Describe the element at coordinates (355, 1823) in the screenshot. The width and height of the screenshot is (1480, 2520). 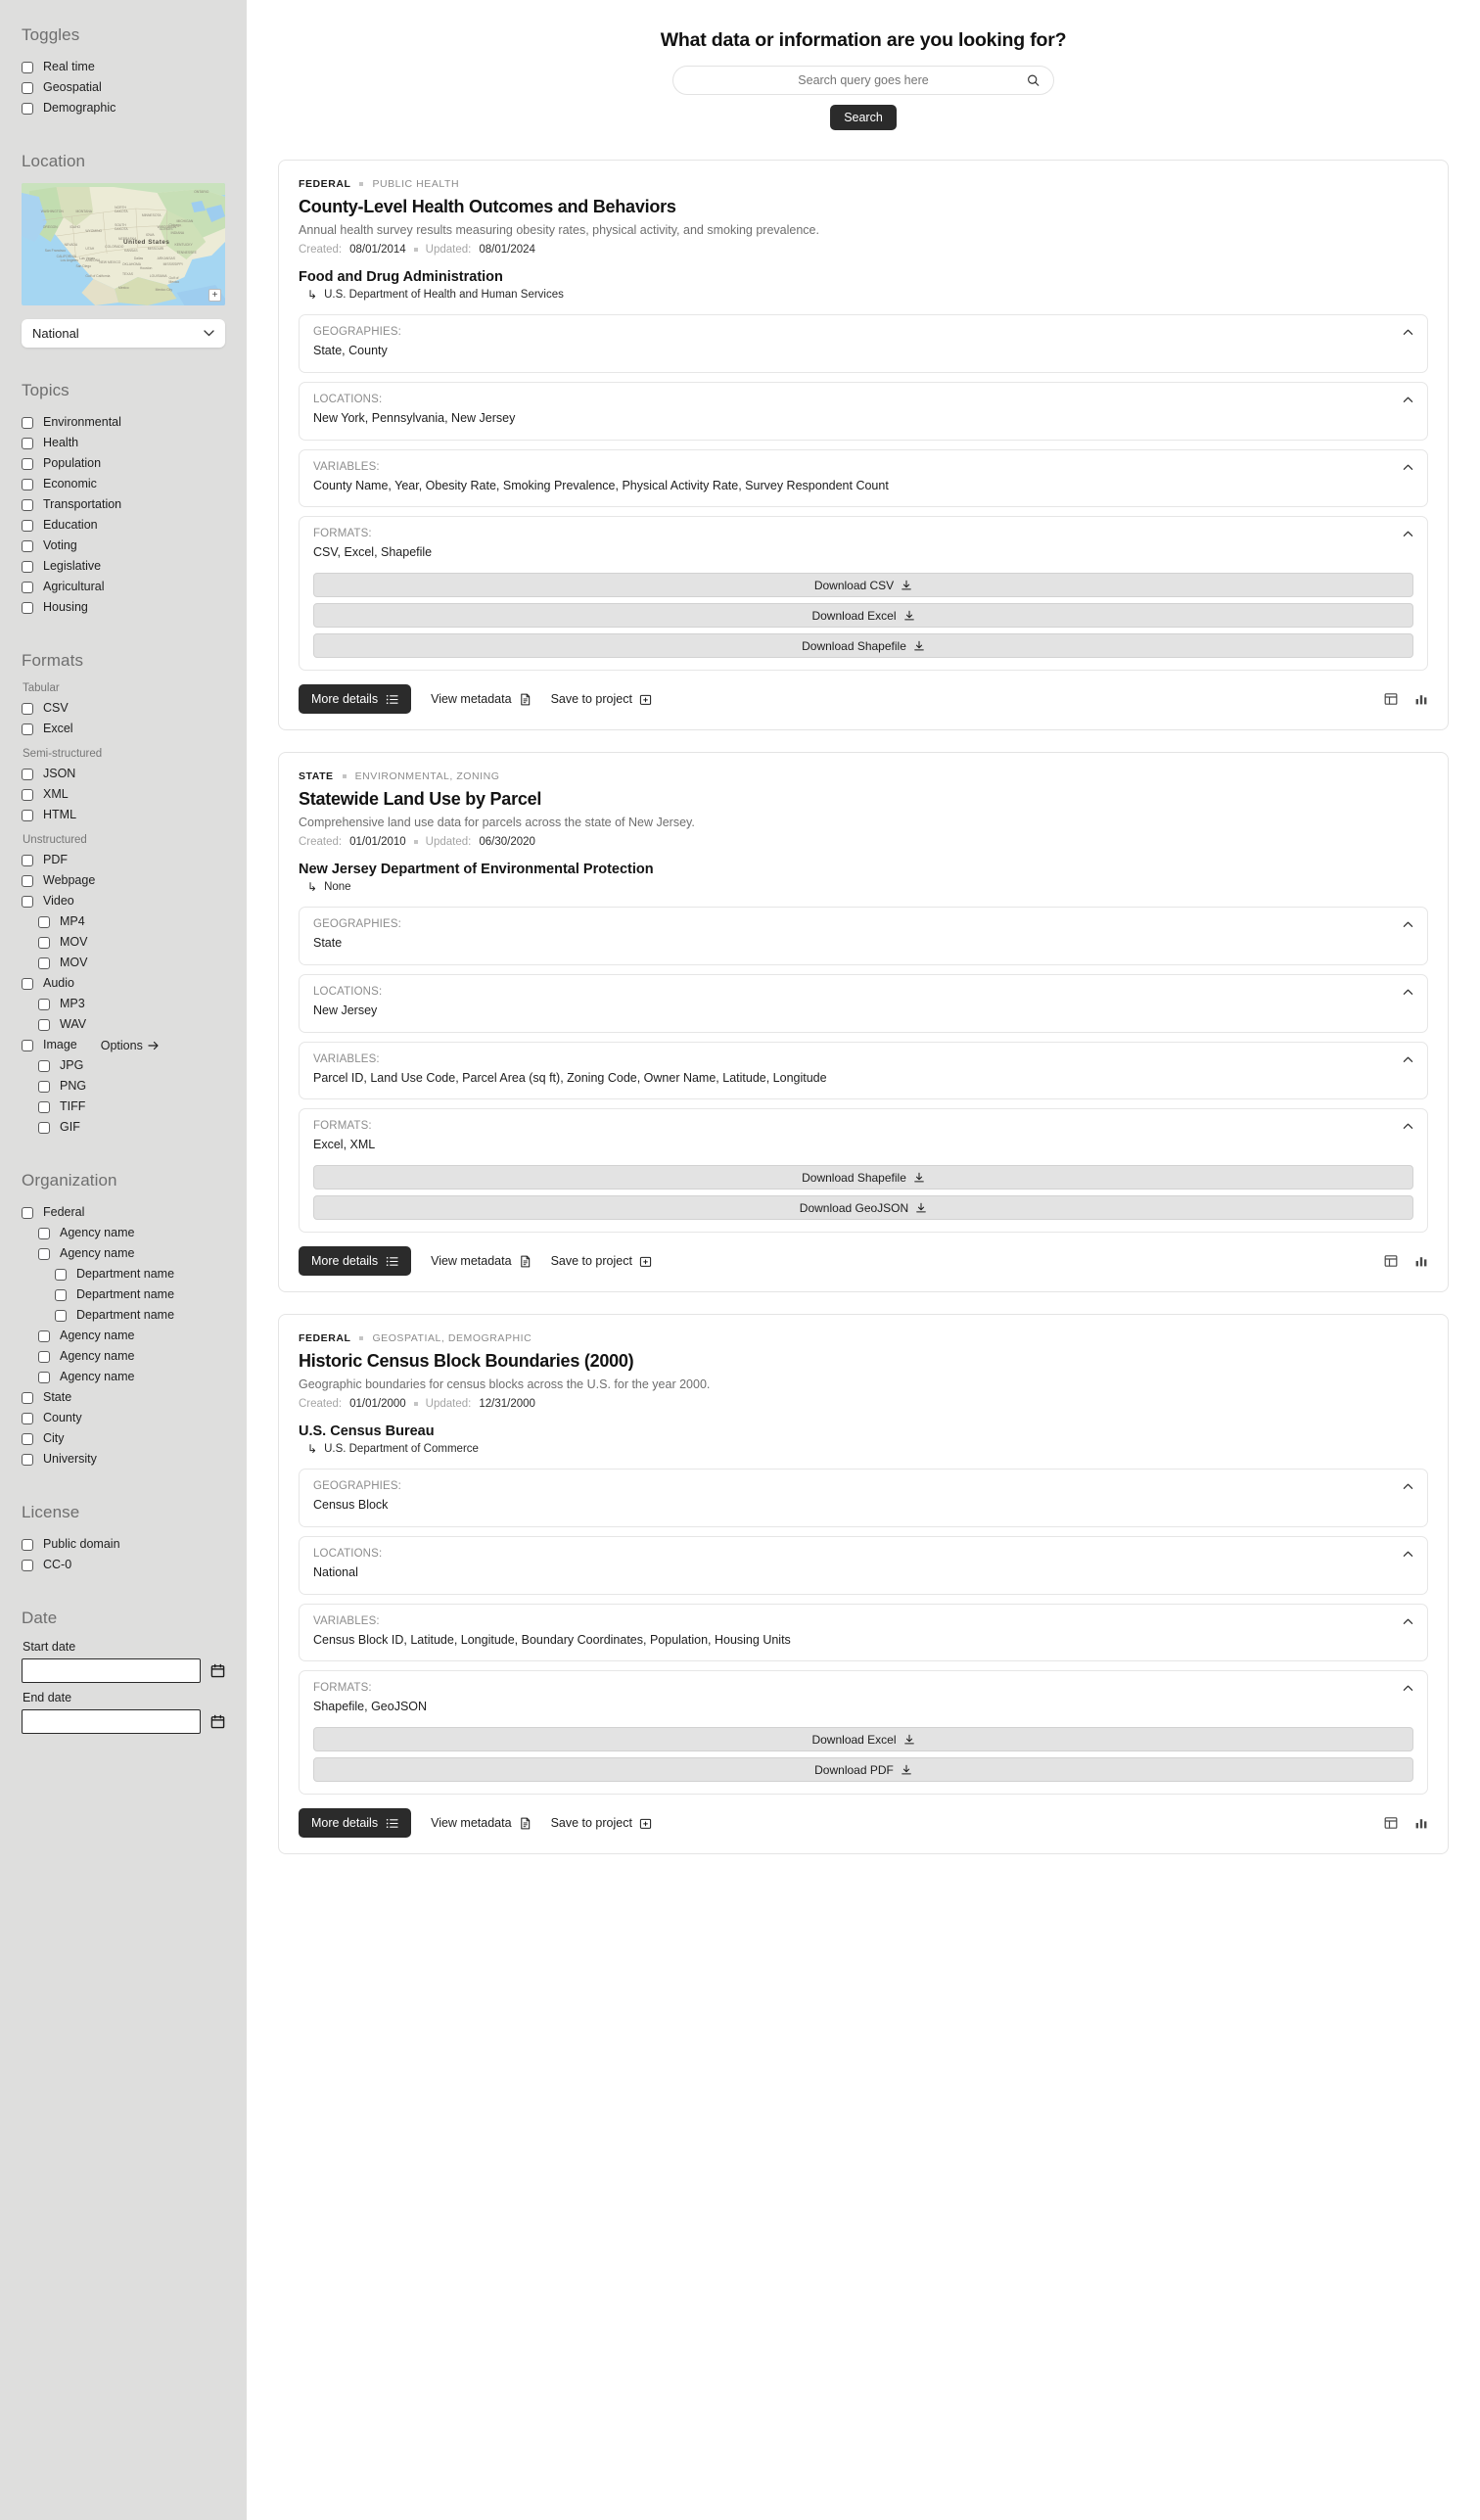
I see `more-details-button: More details` at that location.